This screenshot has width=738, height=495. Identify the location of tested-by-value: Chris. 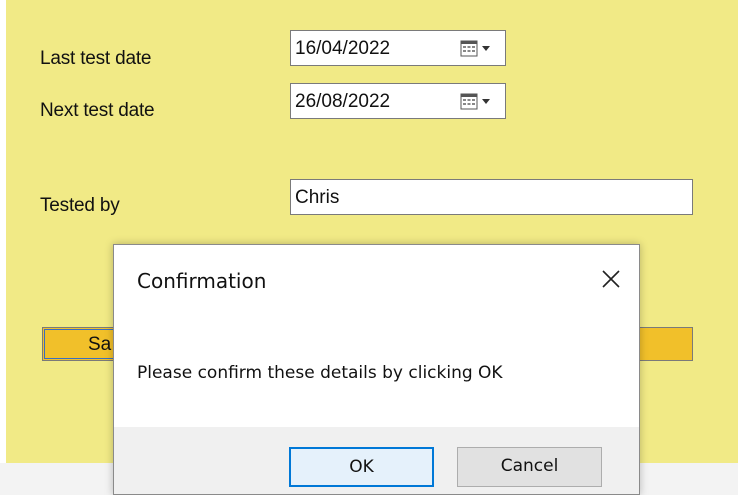
(317, 197).